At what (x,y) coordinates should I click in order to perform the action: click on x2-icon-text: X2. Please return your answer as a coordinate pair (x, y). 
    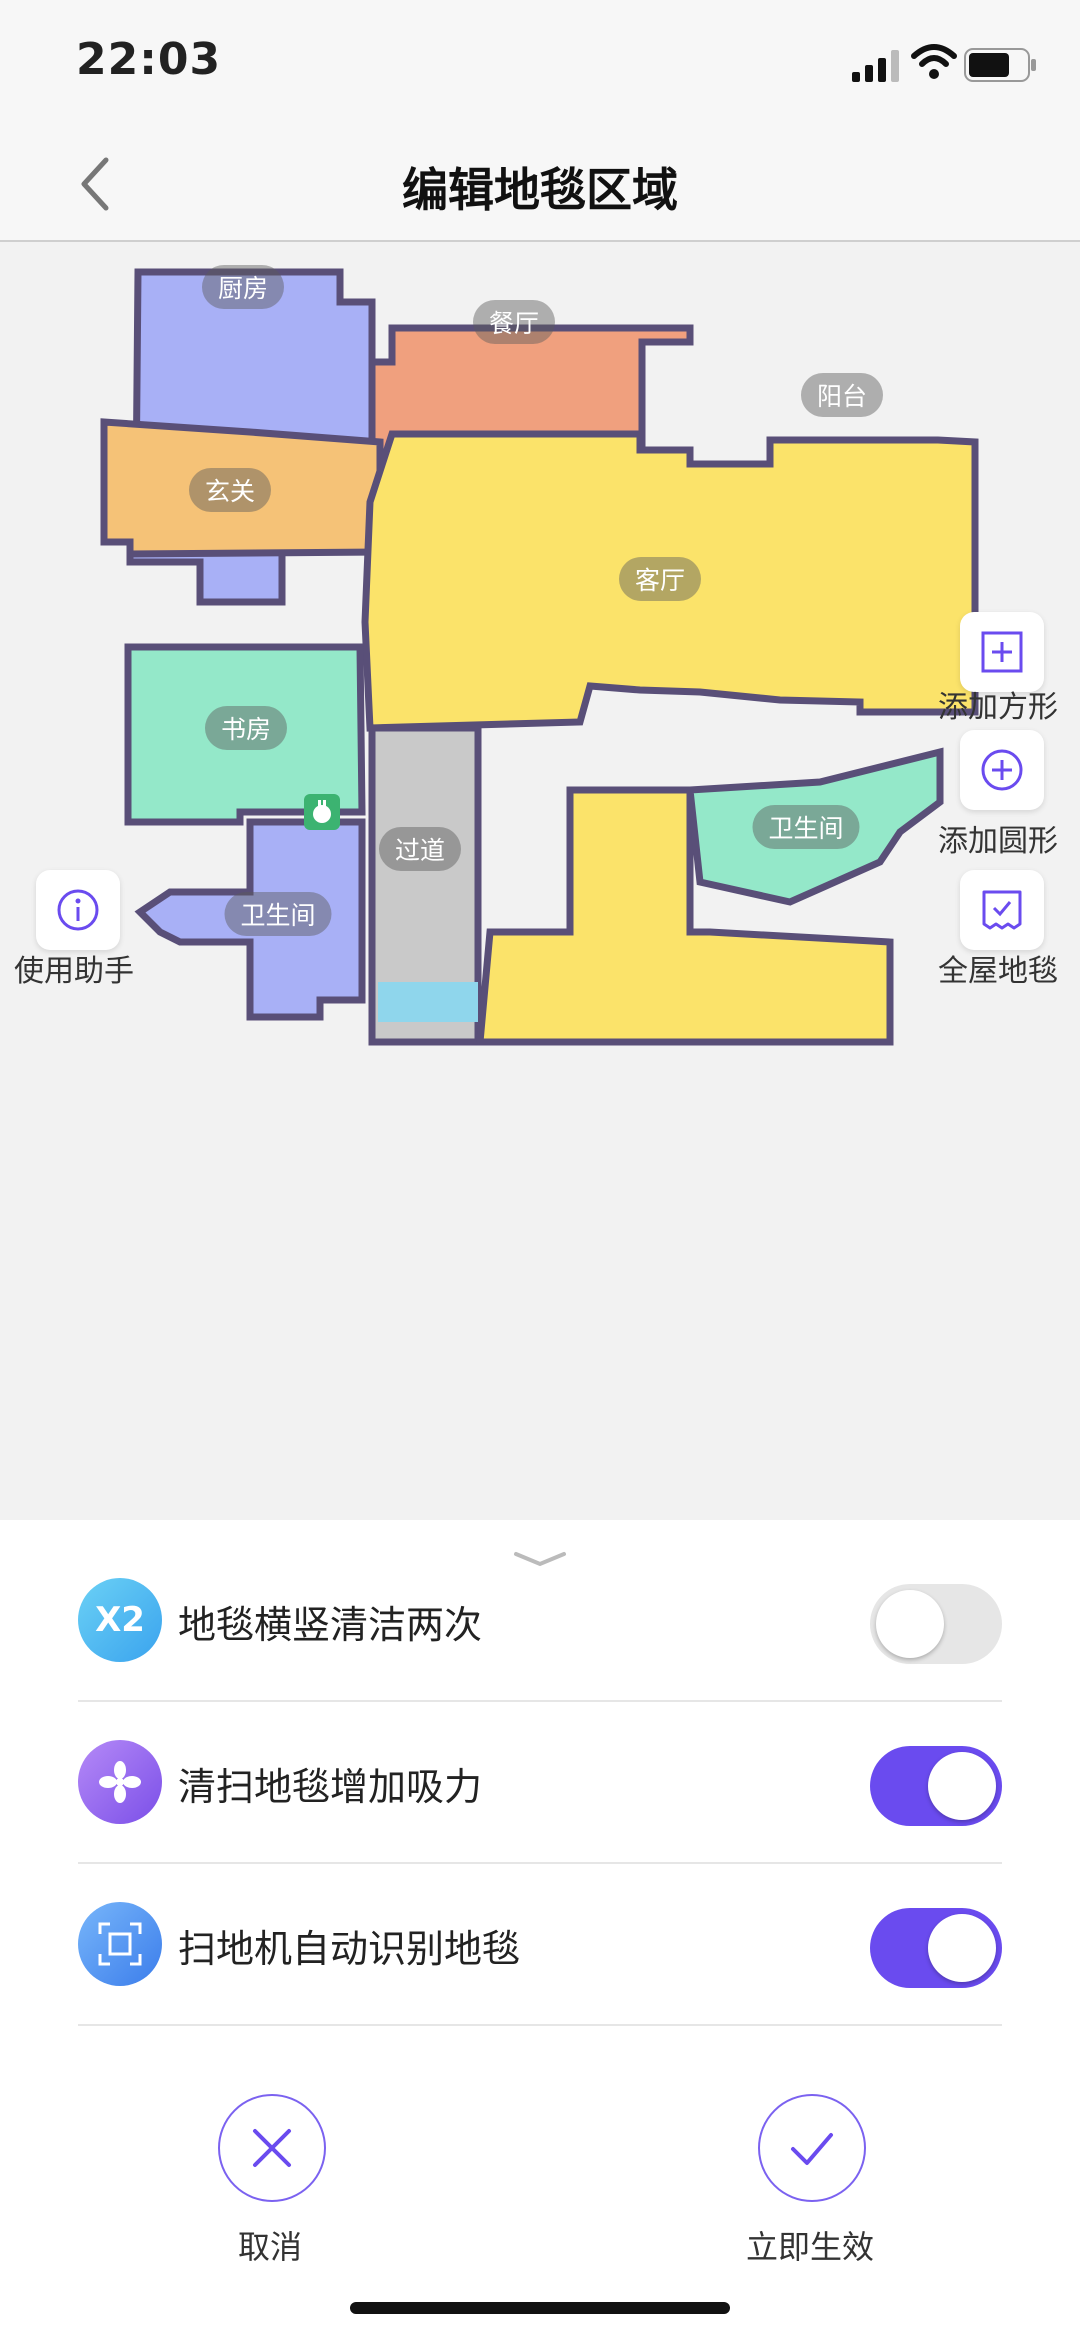
    Looking at the image, I should click on (120, 1620).